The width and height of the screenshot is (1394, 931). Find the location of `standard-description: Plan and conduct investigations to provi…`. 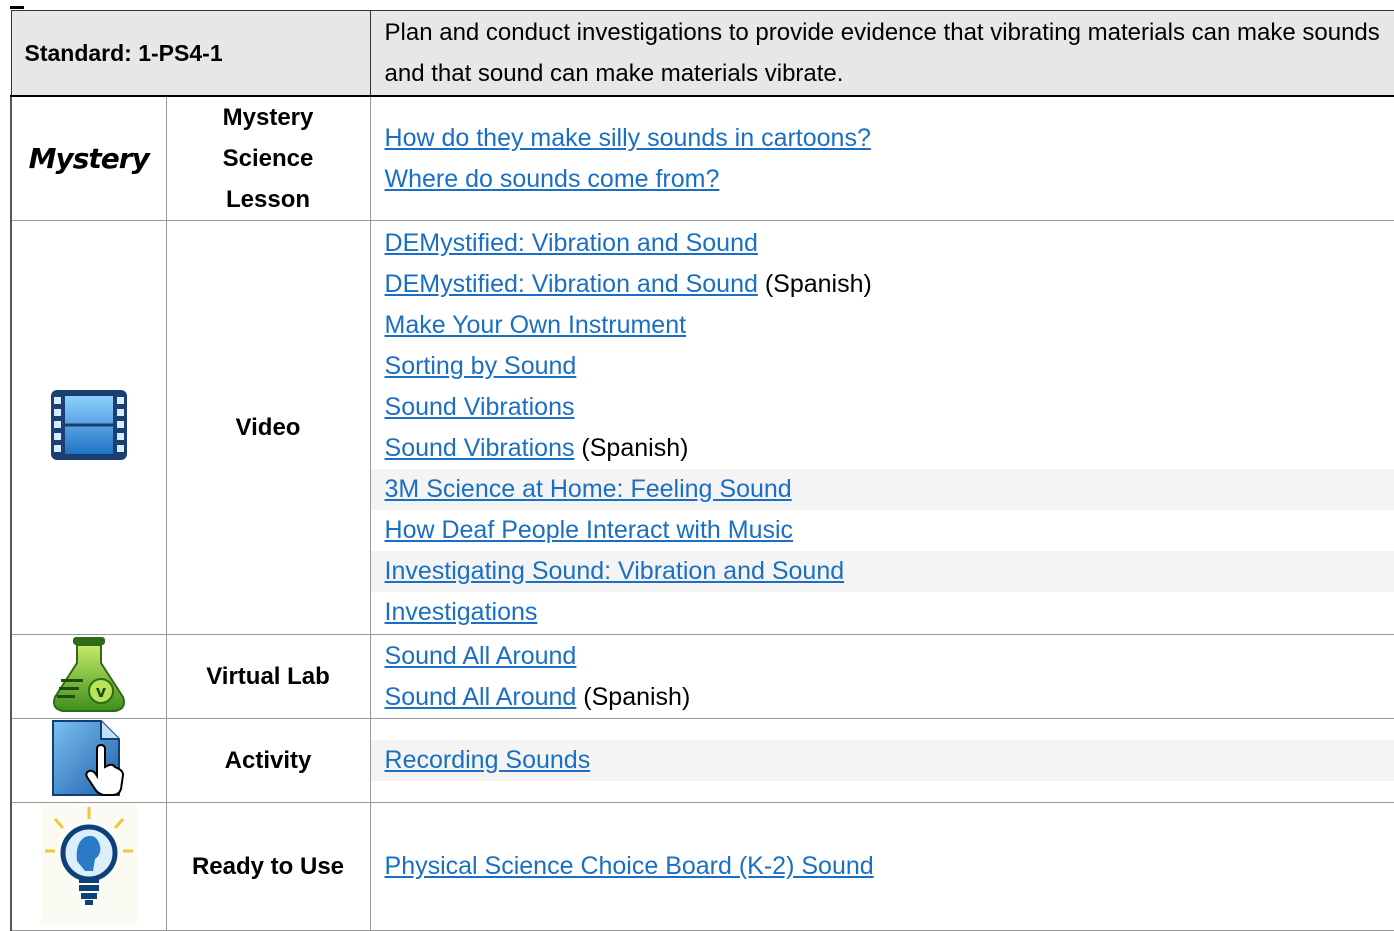

standard-description: Plan and conduct investigations to provi… is located at coordinates (881, 53).